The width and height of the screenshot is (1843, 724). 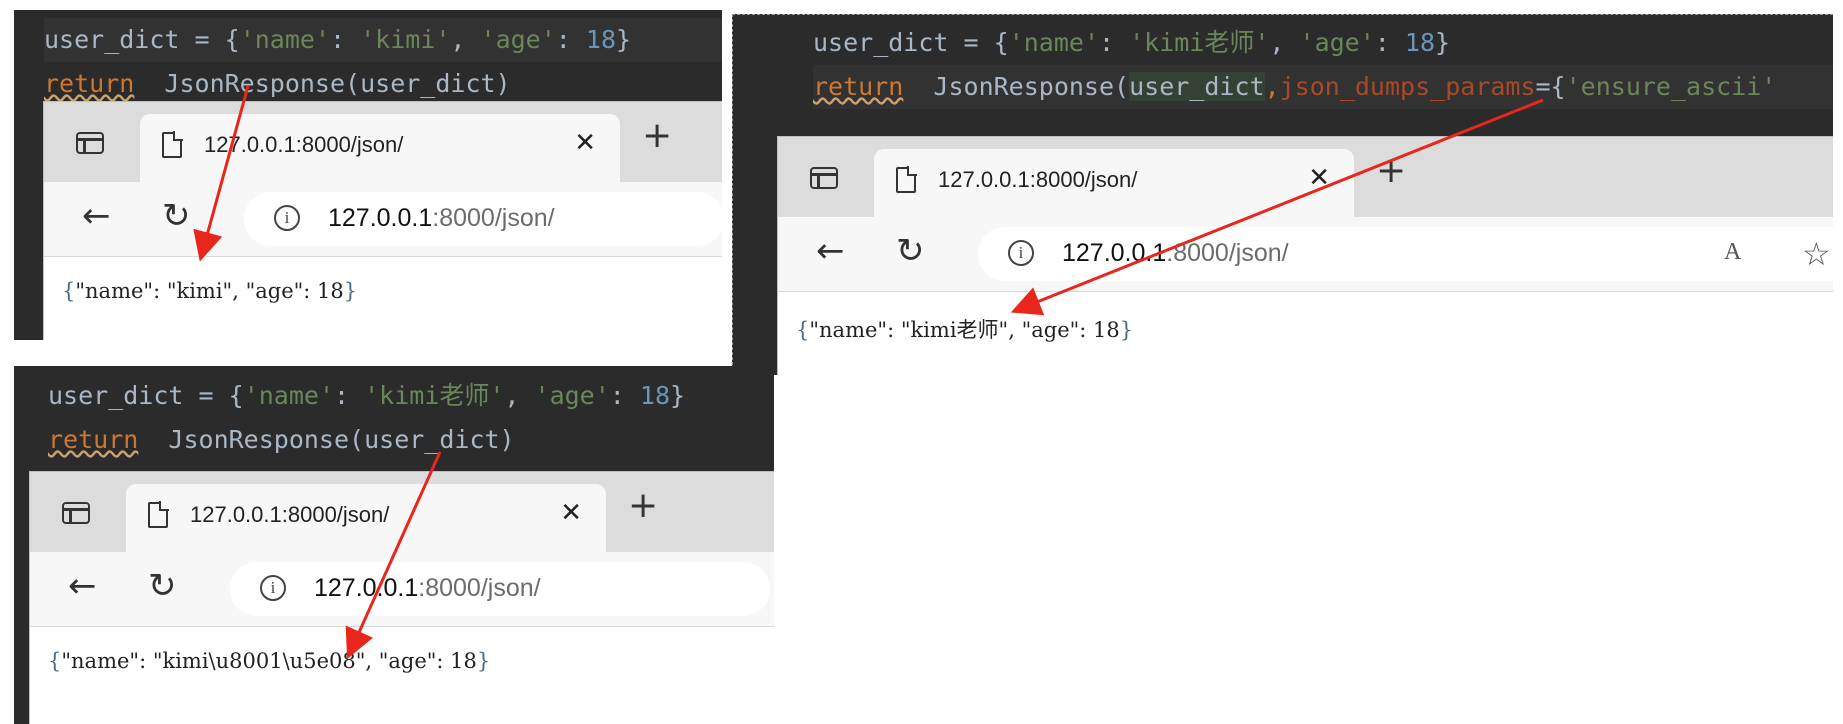 I want to click on arrow-top-left, so click(x=221, y=173).